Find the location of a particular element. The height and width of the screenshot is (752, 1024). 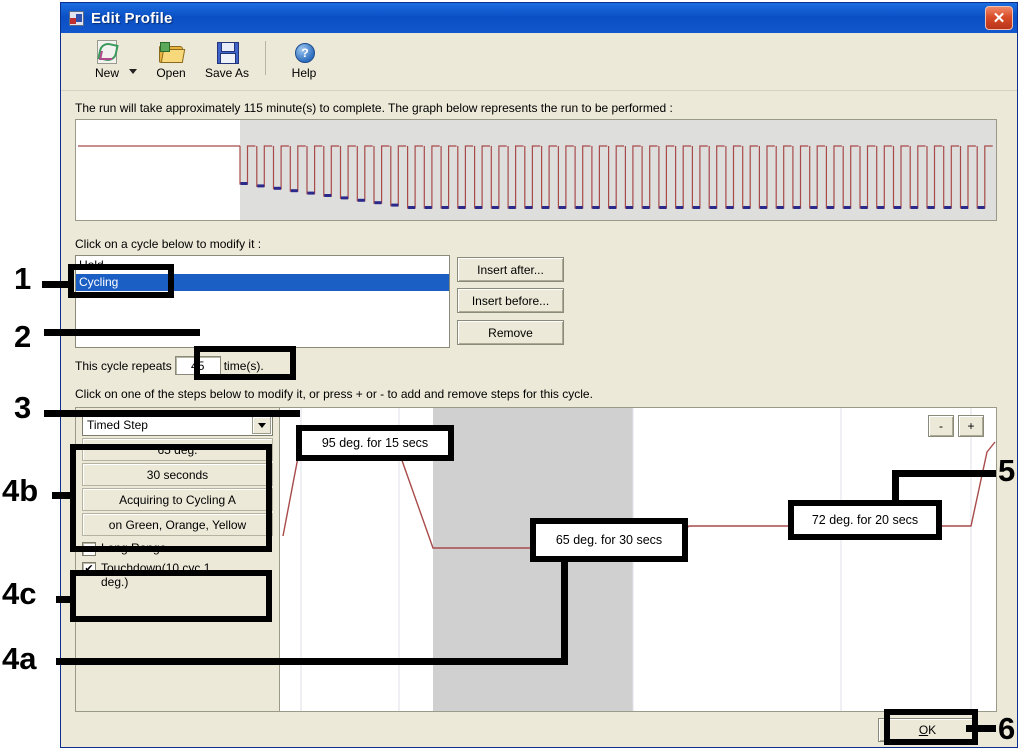

anno-6-box is located at coordinates (931, 727).